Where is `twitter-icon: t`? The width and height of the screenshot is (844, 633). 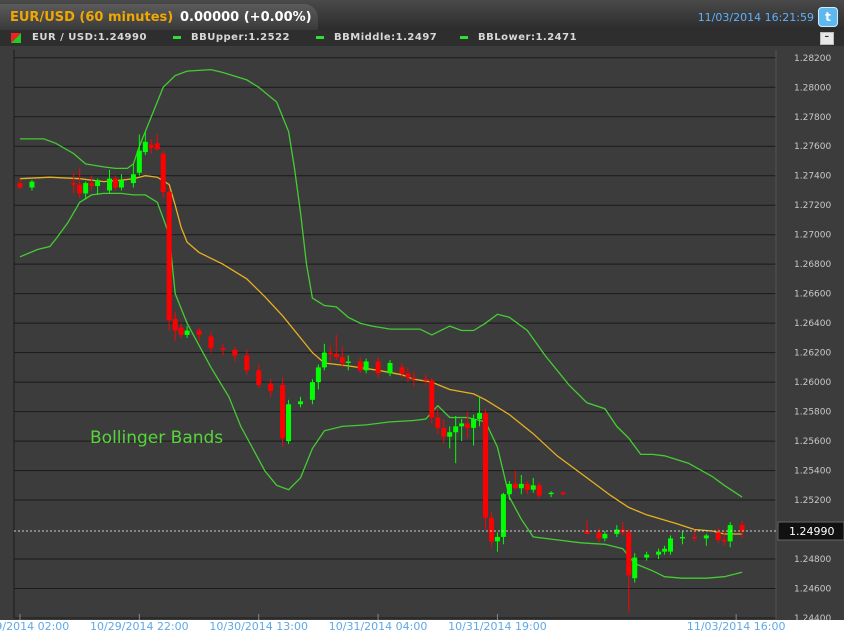 twitter-icon: t is located at coordinates (828, 17).